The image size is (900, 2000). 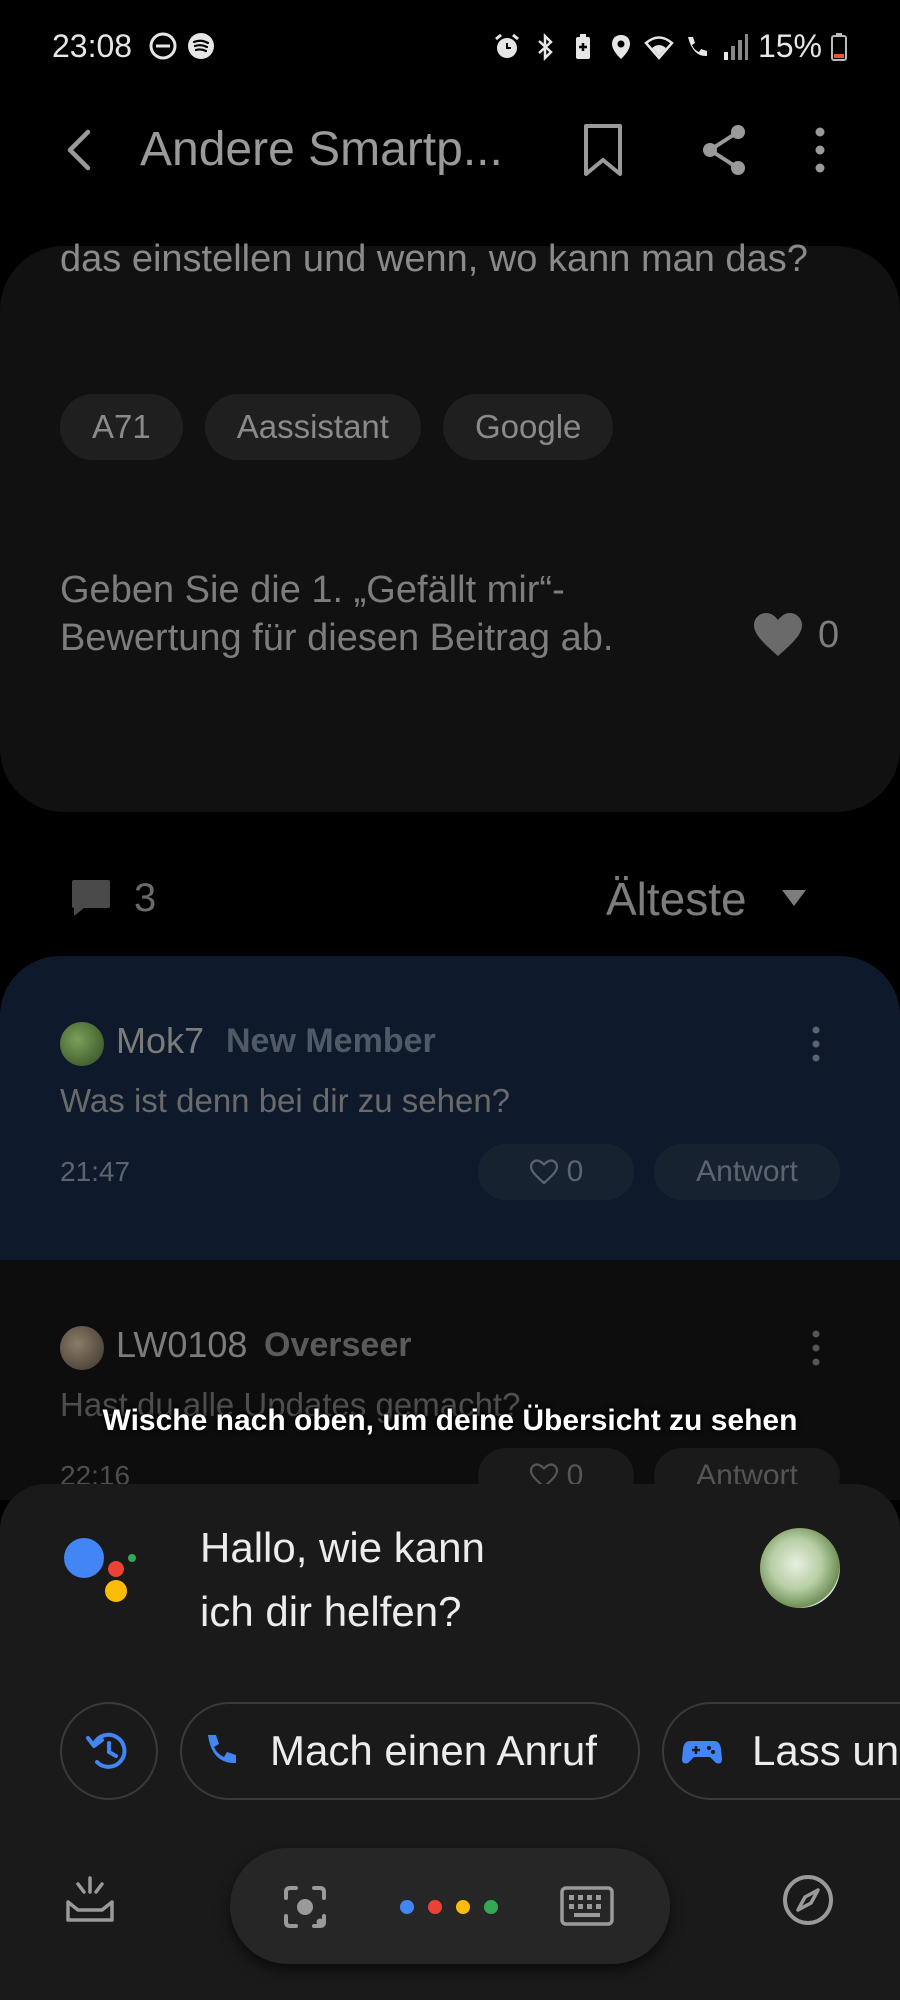 I want to click on assistant-greeting: Hallo, wie kann ich dir helfen?, so click(x=342, y=1579).